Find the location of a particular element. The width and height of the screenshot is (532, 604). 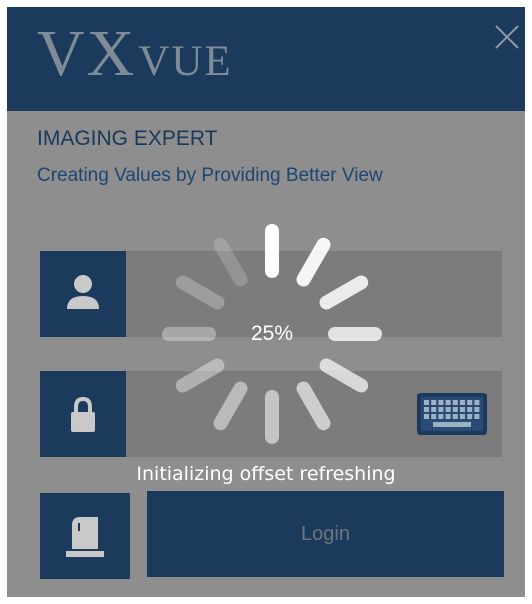

lock-icon is located at coordinates (83, 414).